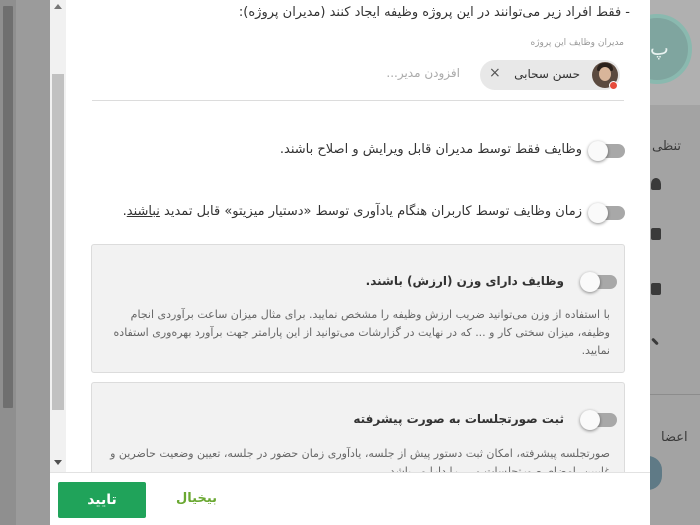 The image size is (700, 525). What do you see at coordinates (196, 498) in the screenshot?
I see `cancel-button: بیخیال` at bounding box center [196, 498].